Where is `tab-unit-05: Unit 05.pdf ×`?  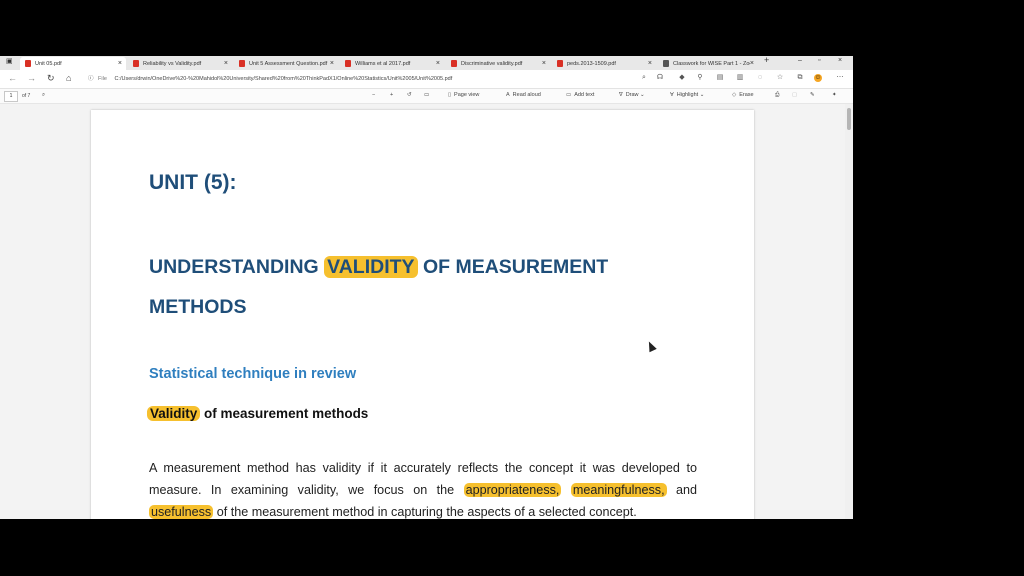
tab-unit-05: Unit 05.pdf × is located at coordinates (73, 63).